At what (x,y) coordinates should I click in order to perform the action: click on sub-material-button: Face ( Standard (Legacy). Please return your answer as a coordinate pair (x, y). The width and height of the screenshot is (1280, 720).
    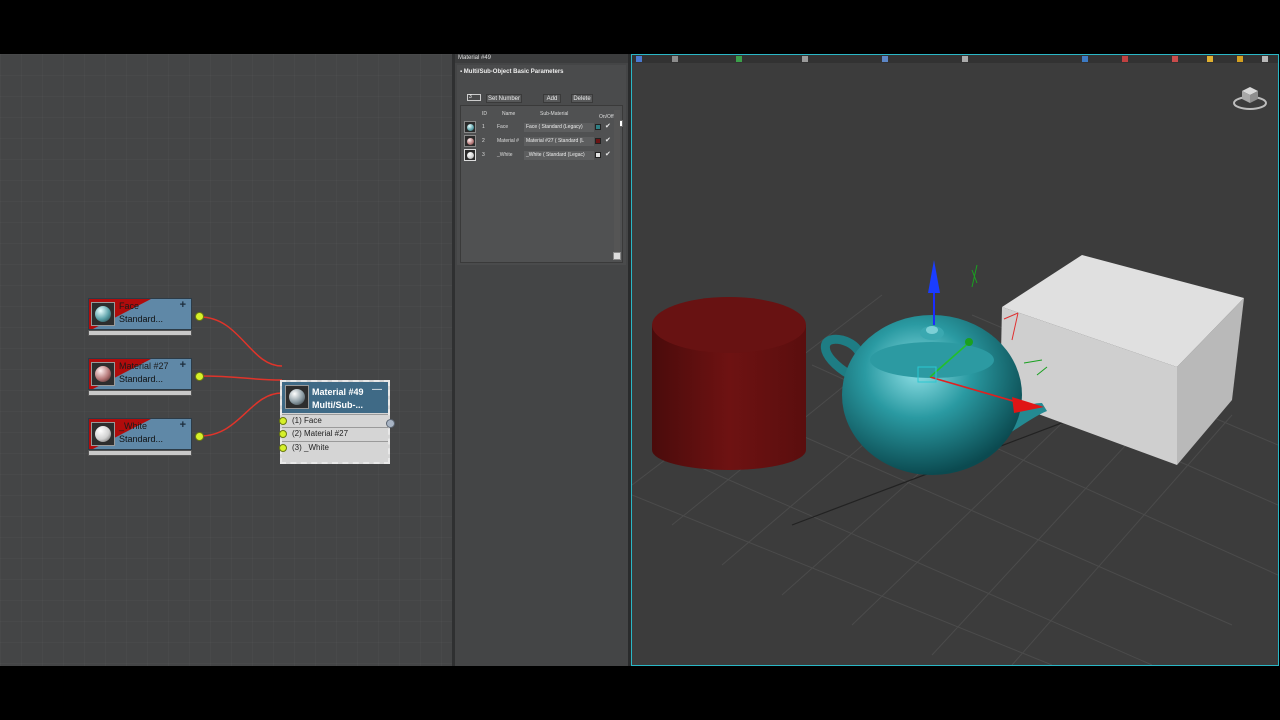
    Looking at the image, I should click on (559, 127).